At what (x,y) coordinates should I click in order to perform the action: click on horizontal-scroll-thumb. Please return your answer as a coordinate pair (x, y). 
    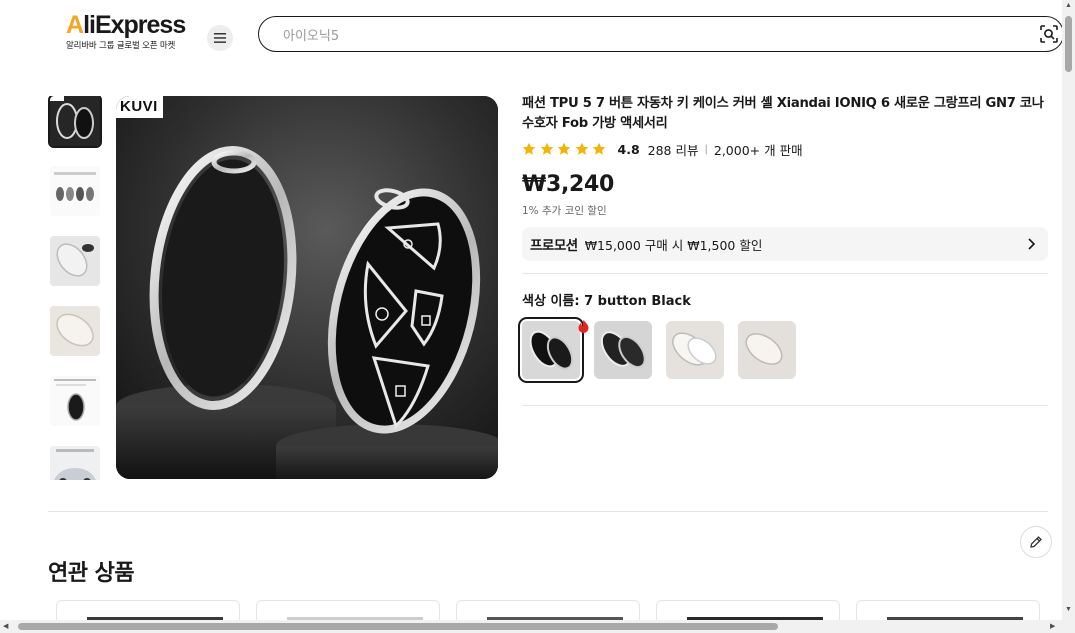
    Looking at the image, I should click on (398, 626).